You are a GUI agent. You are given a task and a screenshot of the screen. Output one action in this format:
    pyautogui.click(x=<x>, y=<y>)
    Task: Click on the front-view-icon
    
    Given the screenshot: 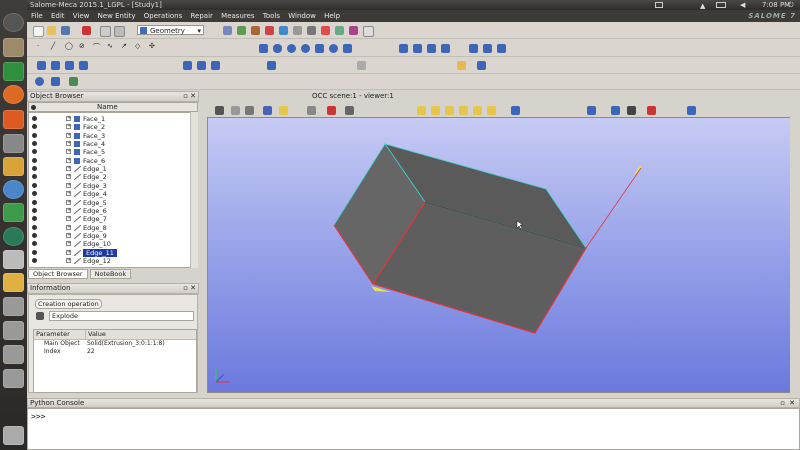 What is the action you would take?
    pyautogui.click(x=421, y=110)
    